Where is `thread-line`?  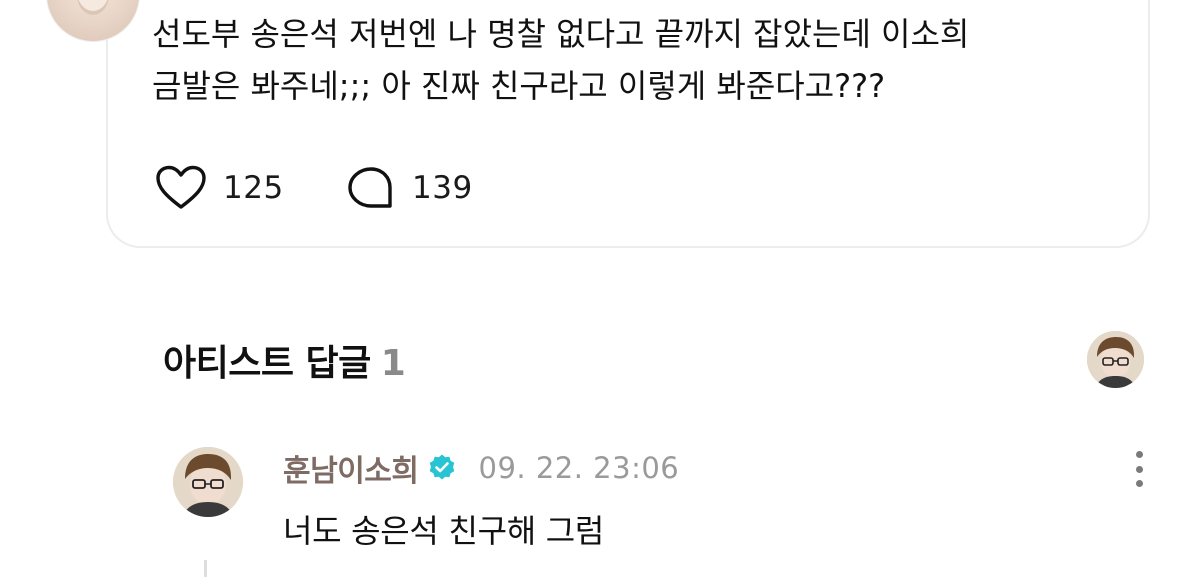 thread-line is located at coordinates (205, 568).